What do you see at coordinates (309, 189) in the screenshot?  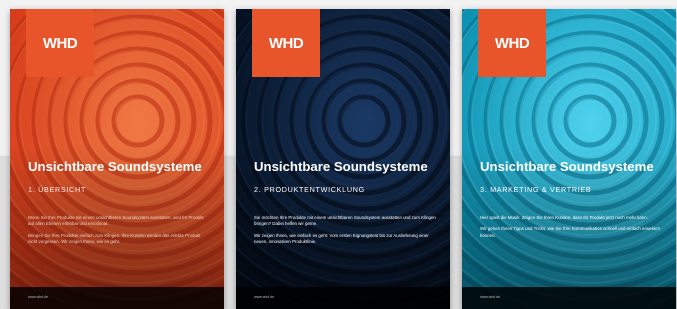 I see `poster-subtitle: 2. PRODUKTENTWICKLUNG` at bounding box center [309, 189].